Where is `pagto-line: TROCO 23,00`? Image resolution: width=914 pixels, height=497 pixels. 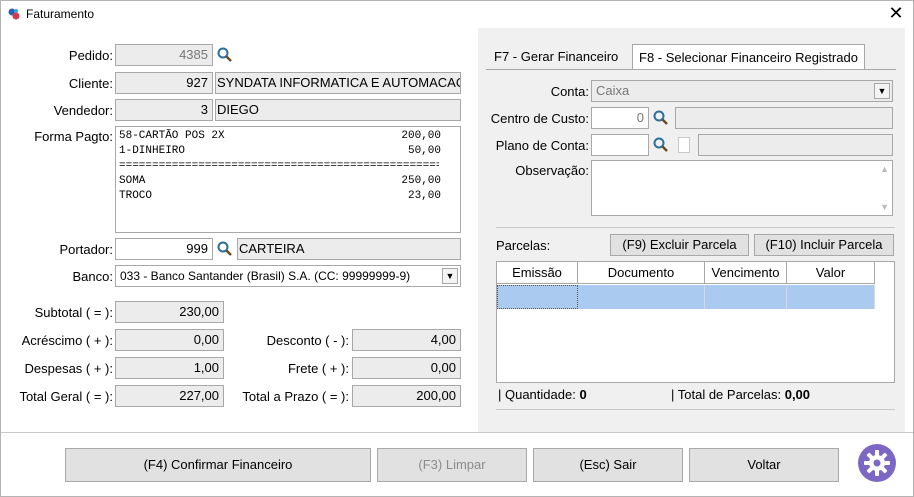
pagto-line: TROCO 23,00 is located at coordinates (288, 196).